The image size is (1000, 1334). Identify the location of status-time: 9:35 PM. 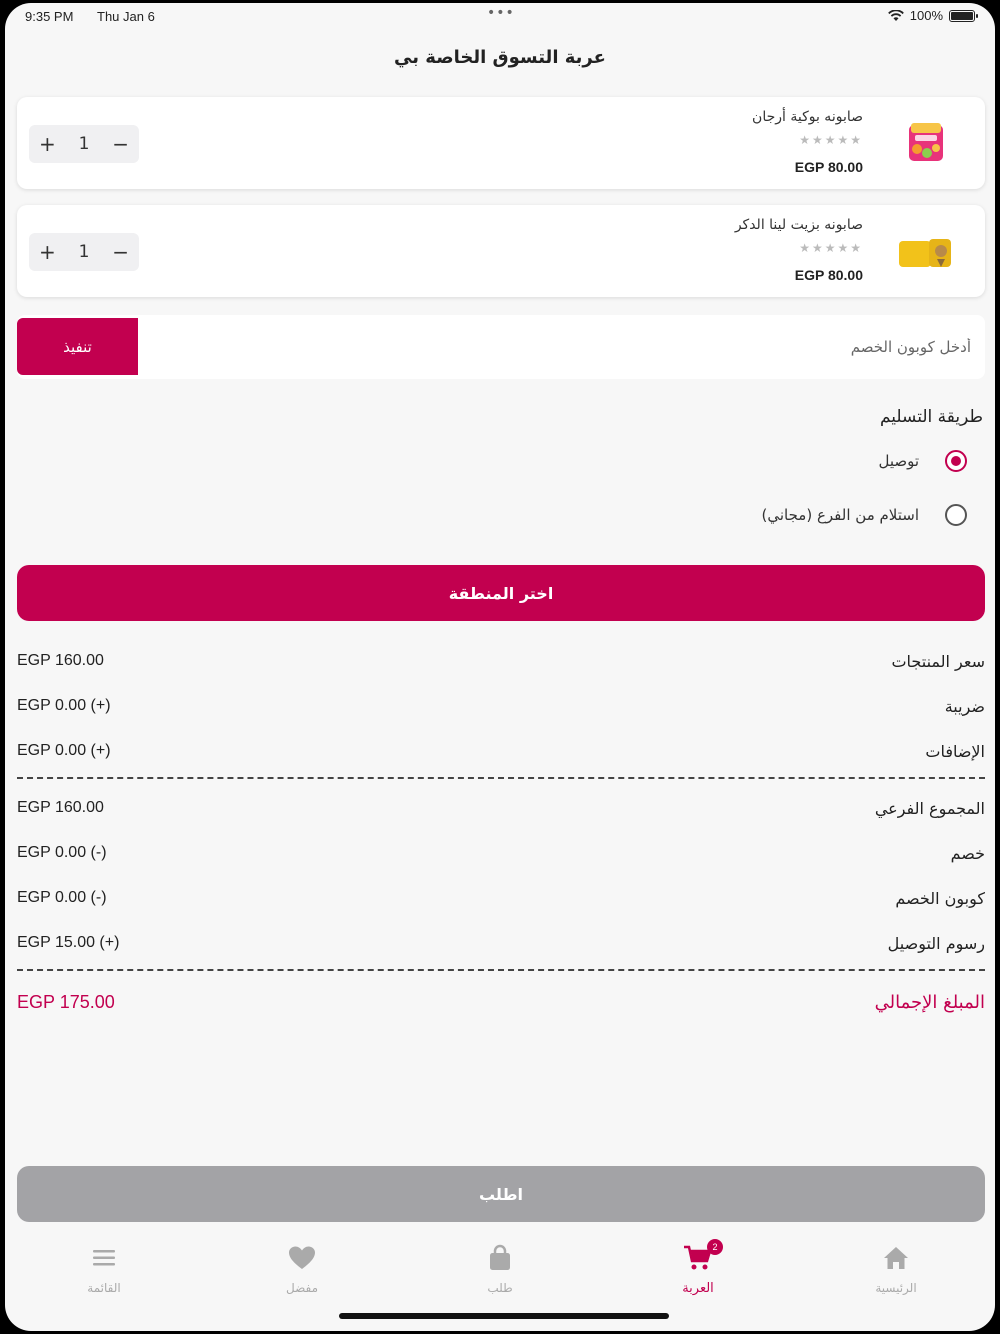
(49, 16).